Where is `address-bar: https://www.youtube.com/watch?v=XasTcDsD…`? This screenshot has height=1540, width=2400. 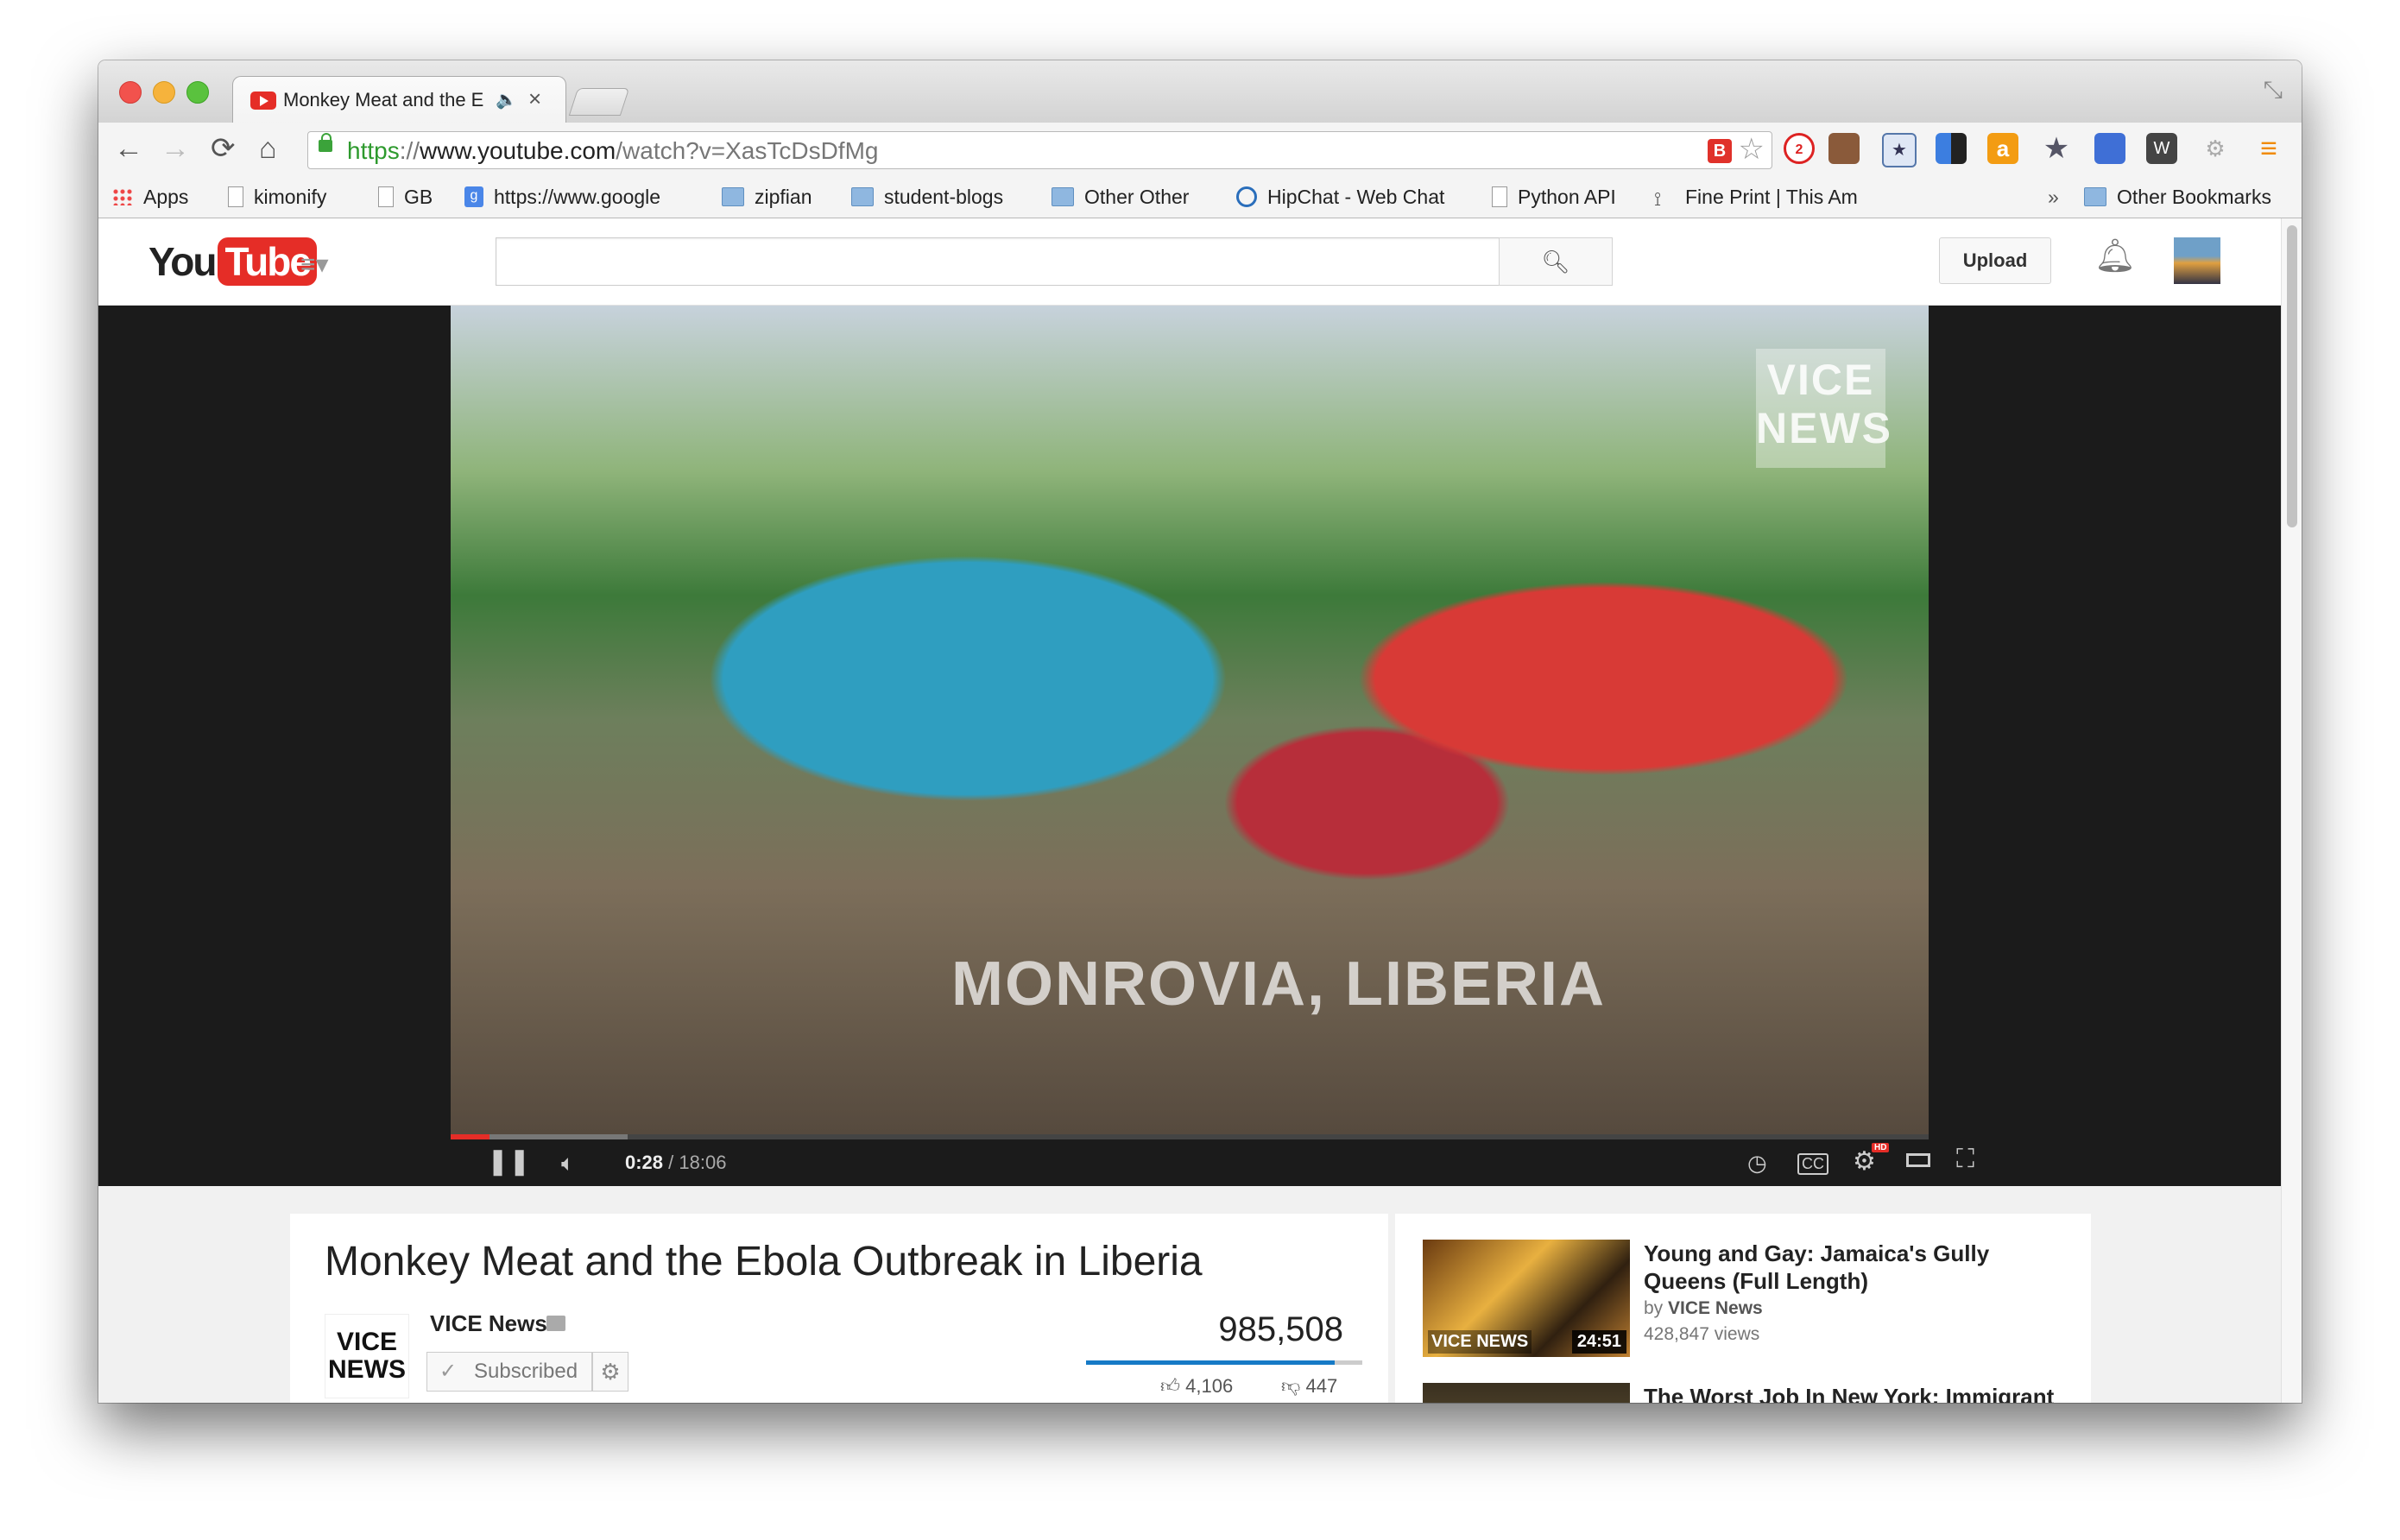
address-bar: https://www.youtube.com/watch?v=XasTcDsD… is located at coordinates (1039, 150).